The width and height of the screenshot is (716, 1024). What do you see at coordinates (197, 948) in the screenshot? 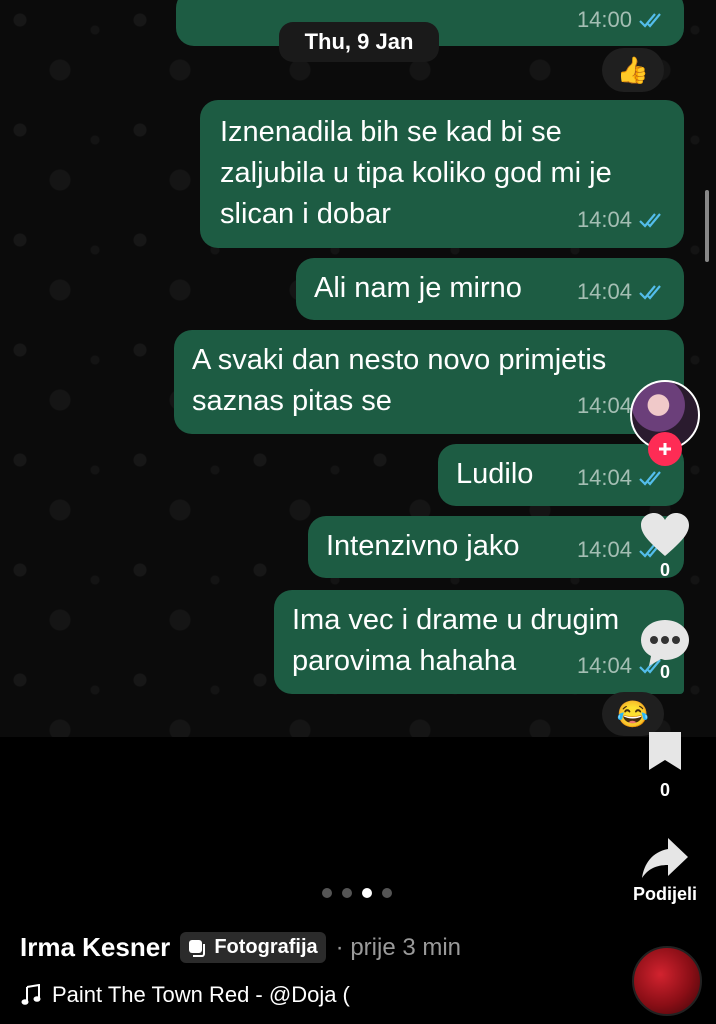
I see `photo-tag-icon` at bounding box center [197, 948].